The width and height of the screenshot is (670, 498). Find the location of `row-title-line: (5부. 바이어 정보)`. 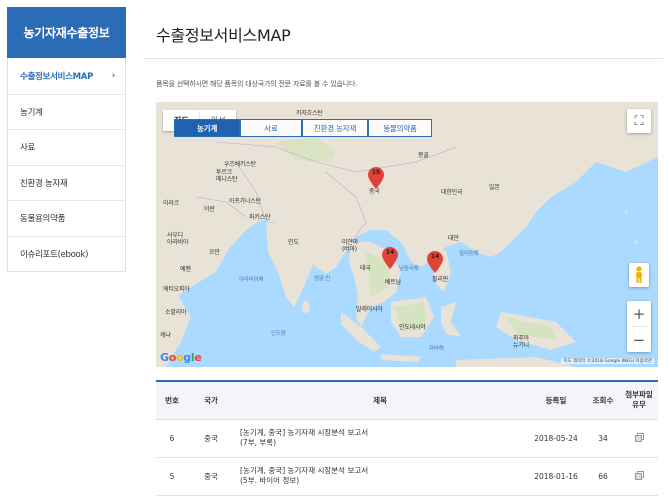

row-title-line: (5부. 바이어 정보) is located at coordinates (270, 480).